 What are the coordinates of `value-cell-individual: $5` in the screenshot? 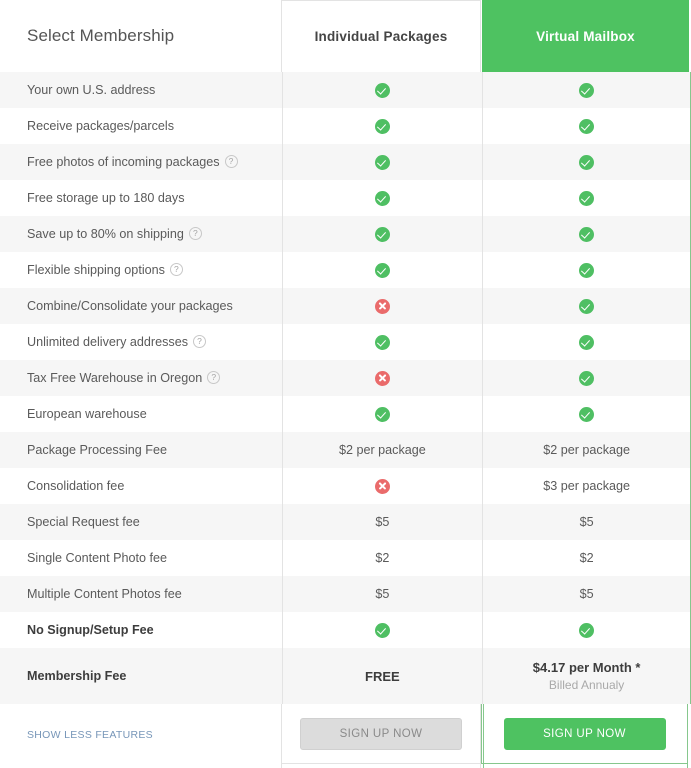 It's located at (382, 522).